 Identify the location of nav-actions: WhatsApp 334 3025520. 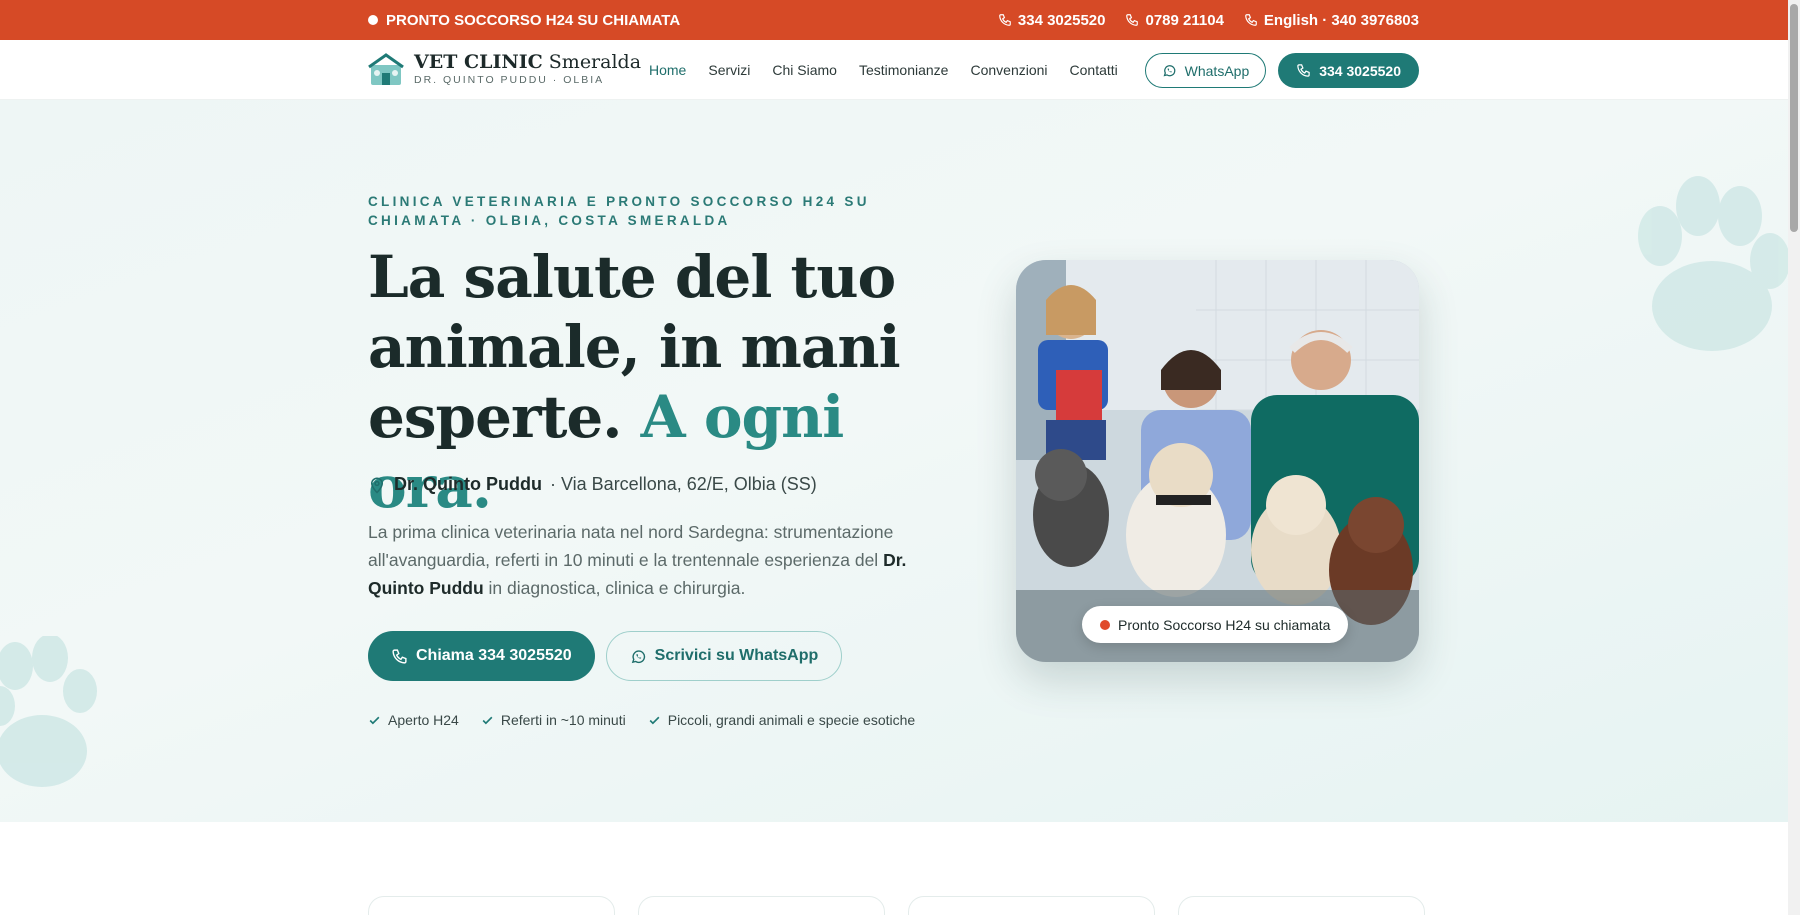
(1281, 70).